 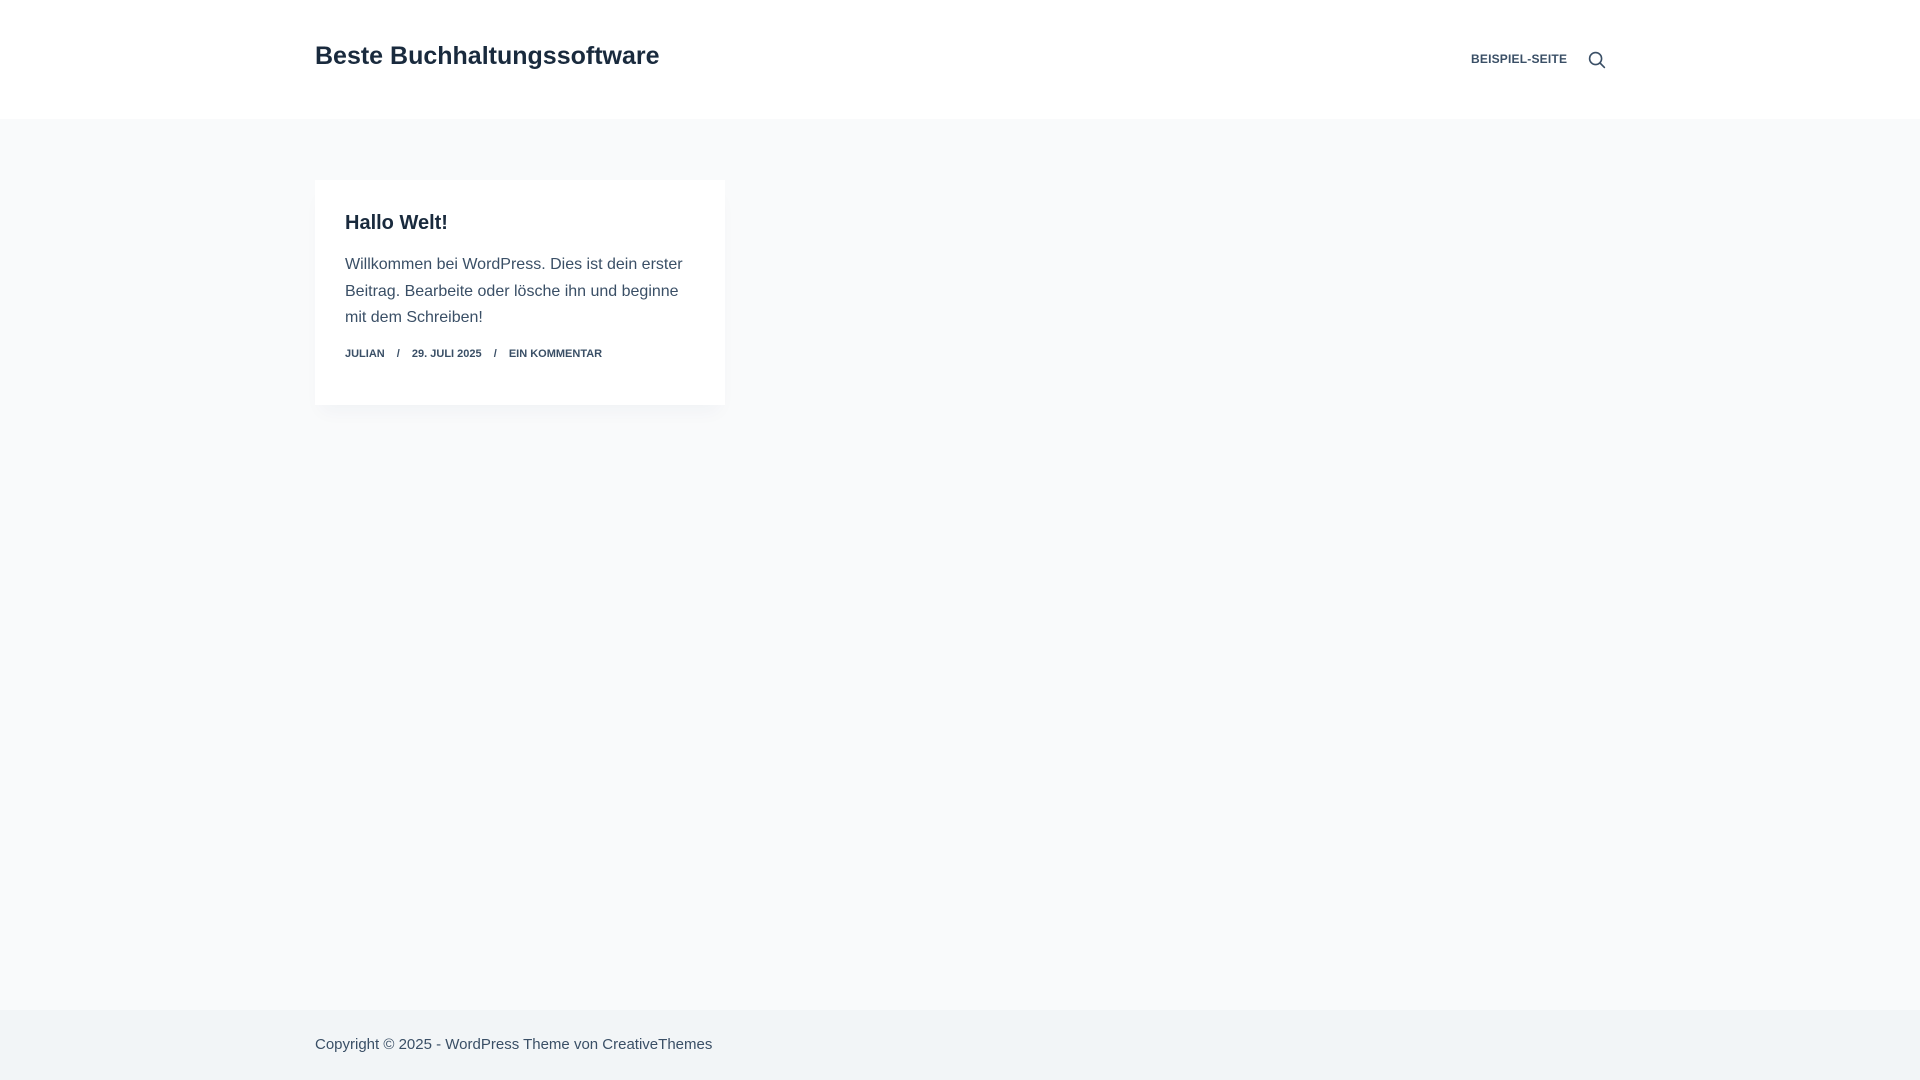 I want to click on copyright-text: Copyright © 2025 - WordPress Theme von, so click(x=459, y=1044).